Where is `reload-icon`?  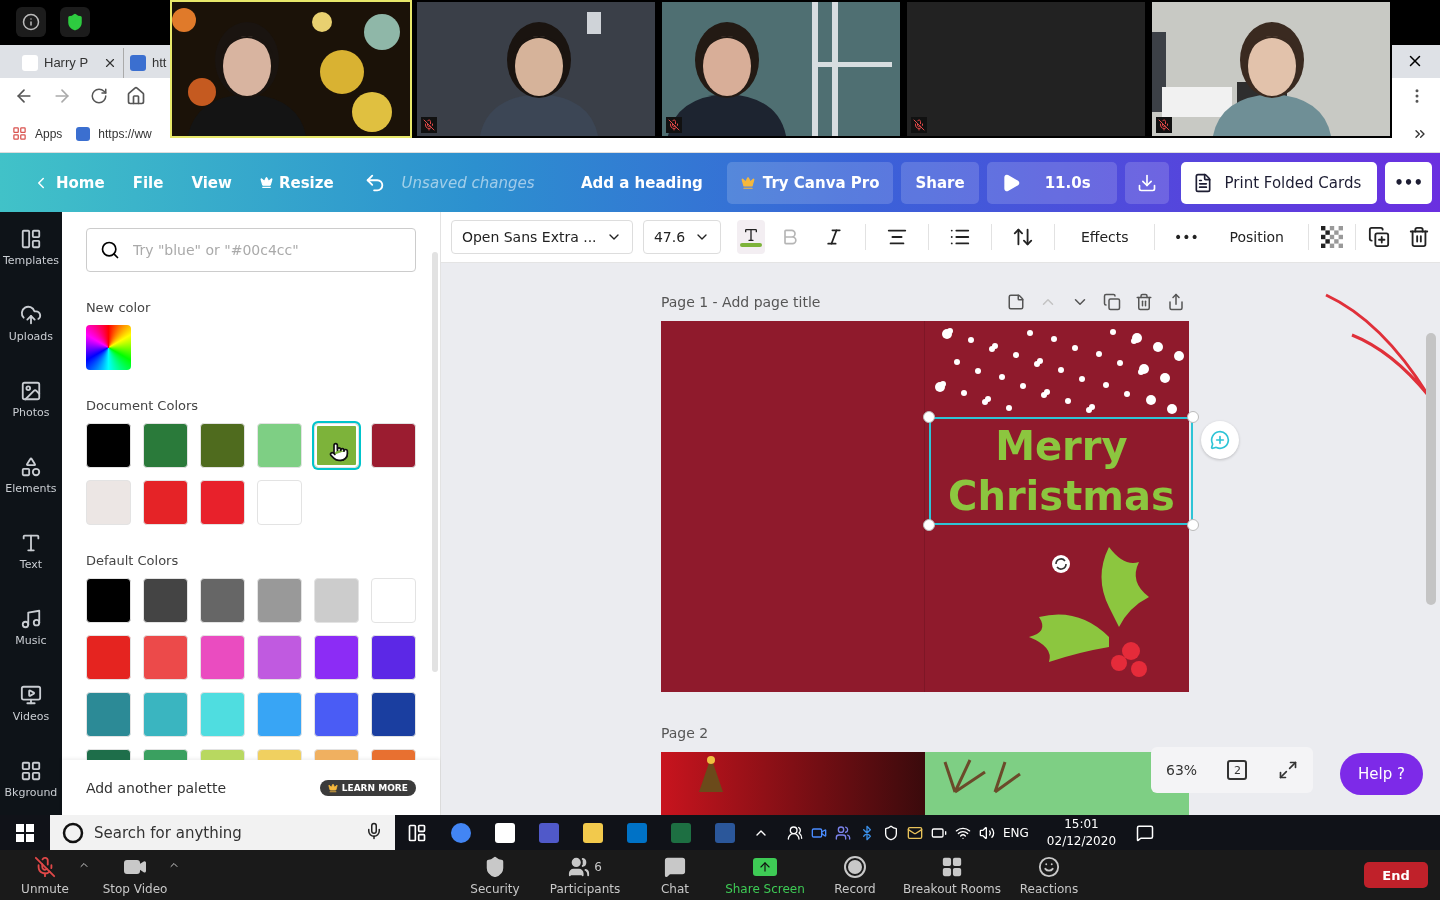
reload-icon is located at coordinates (99, 96).